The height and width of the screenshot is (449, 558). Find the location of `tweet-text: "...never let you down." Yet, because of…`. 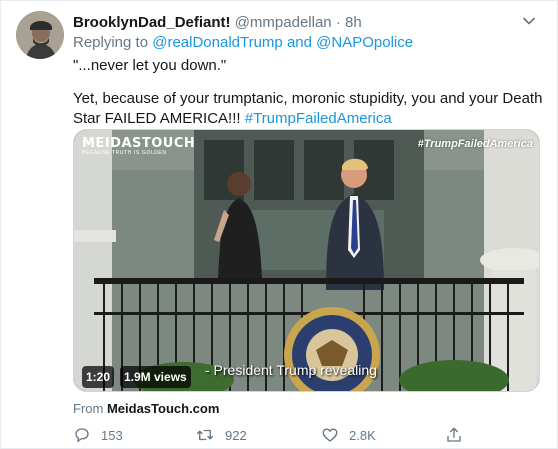

tweet-text: "...never let you down." Yet, because of… is located at coordinates (308, 92).